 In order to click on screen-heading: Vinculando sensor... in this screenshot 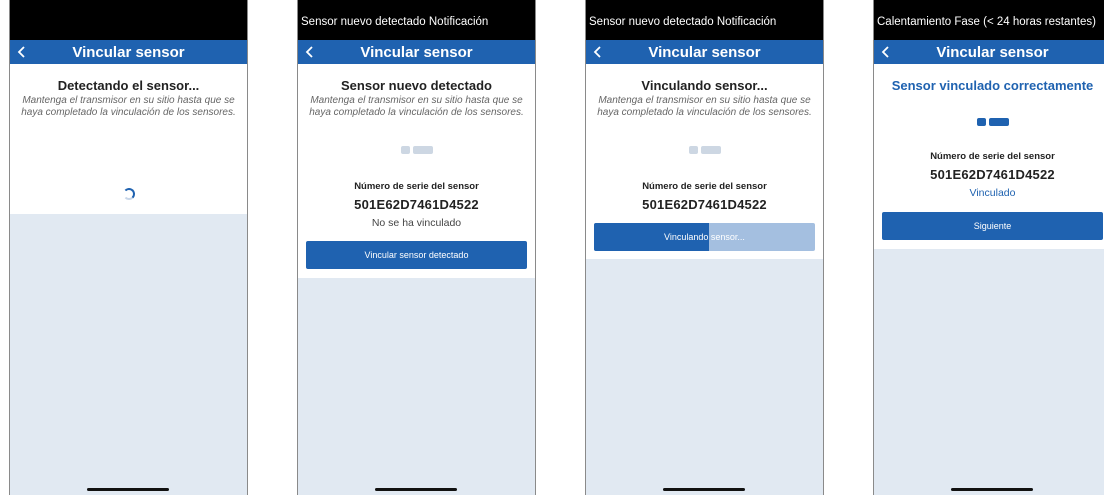, I will do `click(704, 85)`.